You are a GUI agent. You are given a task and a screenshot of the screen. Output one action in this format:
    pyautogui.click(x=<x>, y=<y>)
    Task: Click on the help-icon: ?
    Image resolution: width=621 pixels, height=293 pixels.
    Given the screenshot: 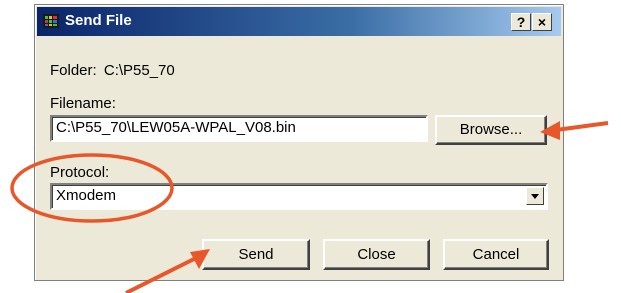 What is the action you would take?
    pyautogui.click(x=521, y=22)
    